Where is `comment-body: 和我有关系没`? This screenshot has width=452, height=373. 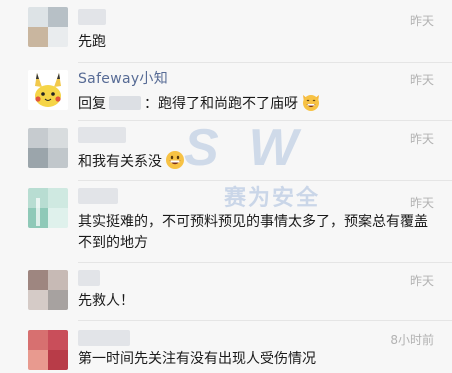 comment-body: 和我有关系没 is located at coordinates (120, 162).